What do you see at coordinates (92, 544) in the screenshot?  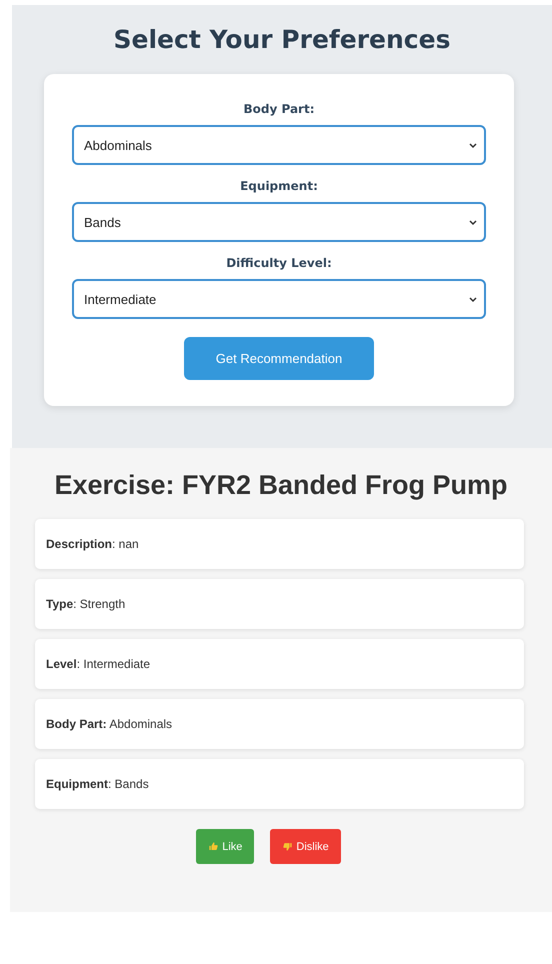 I see `detail-text: Description: nan` at bounding box center [92, 544].